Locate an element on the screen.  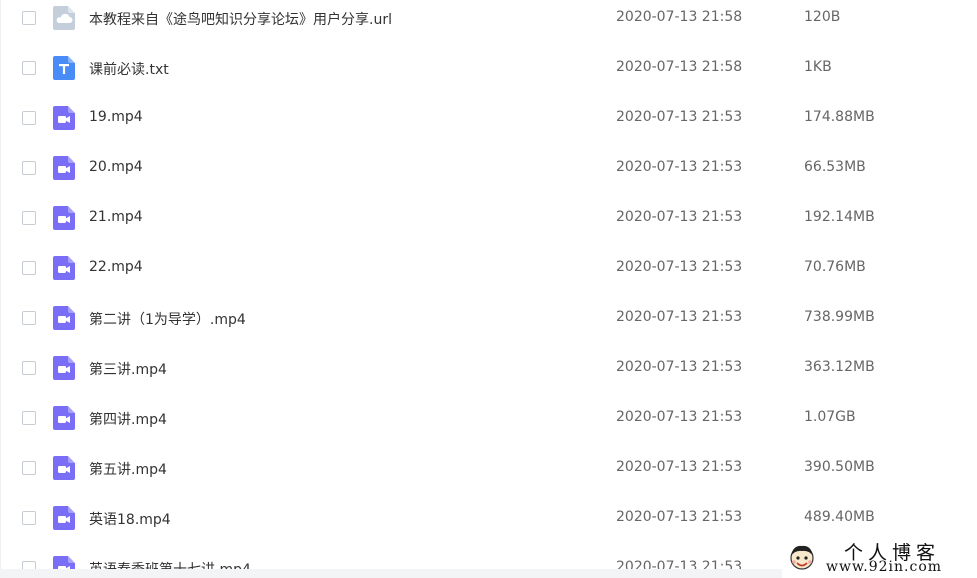
file-name: 19.mp4 is located at coordinates (116, 117).